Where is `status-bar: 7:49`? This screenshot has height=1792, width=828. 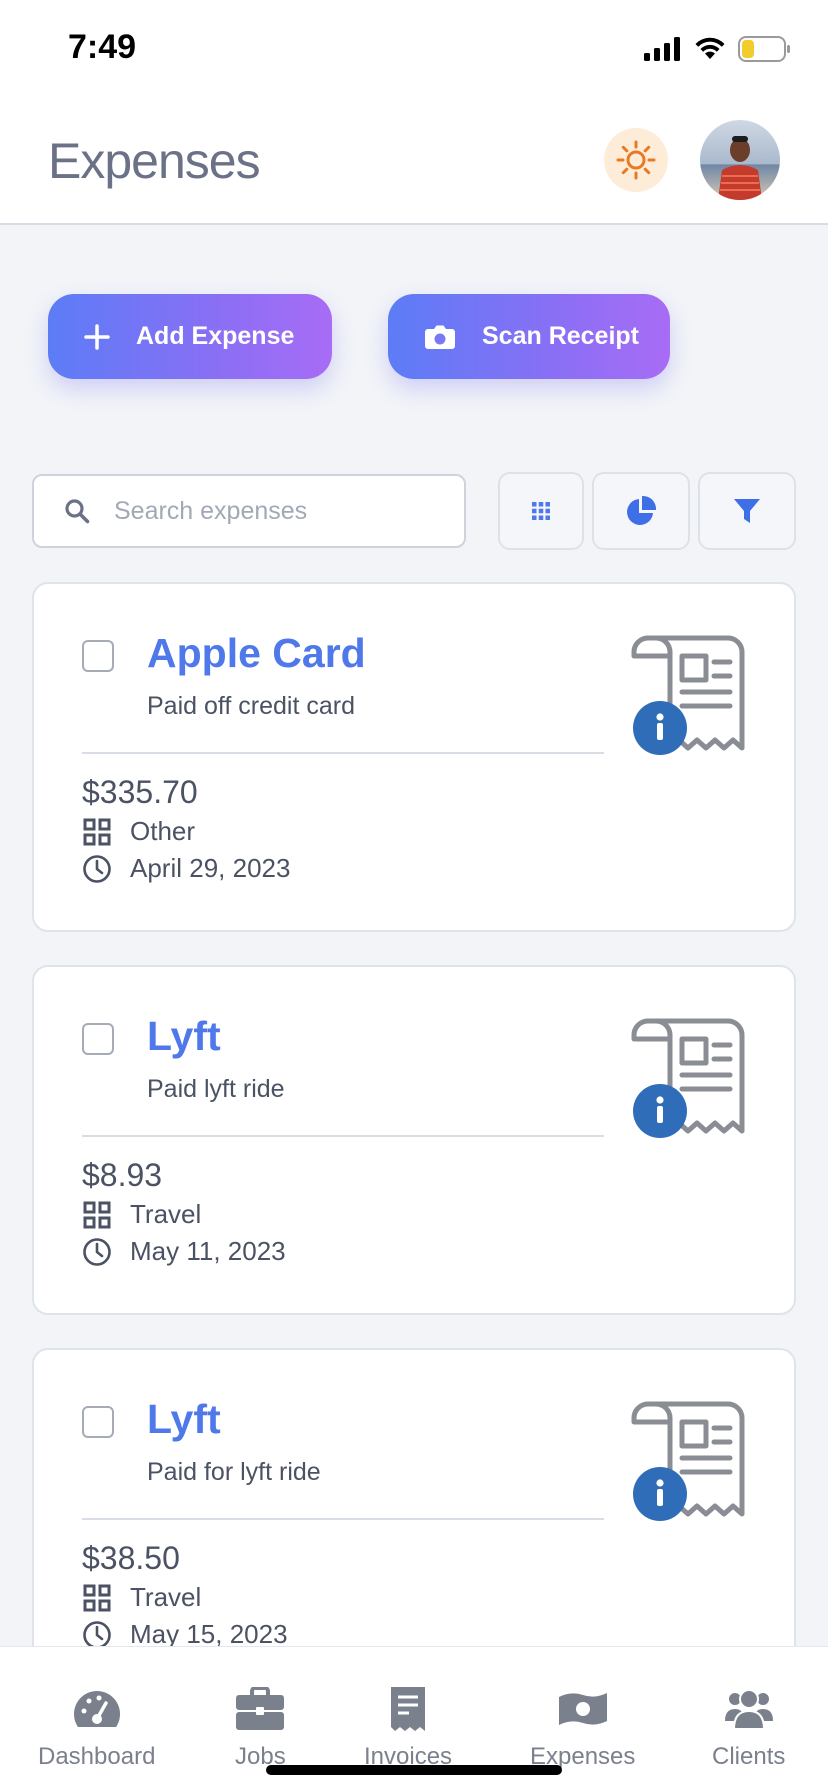 status-bar: 7:49 is located at coordinates (414, 50).